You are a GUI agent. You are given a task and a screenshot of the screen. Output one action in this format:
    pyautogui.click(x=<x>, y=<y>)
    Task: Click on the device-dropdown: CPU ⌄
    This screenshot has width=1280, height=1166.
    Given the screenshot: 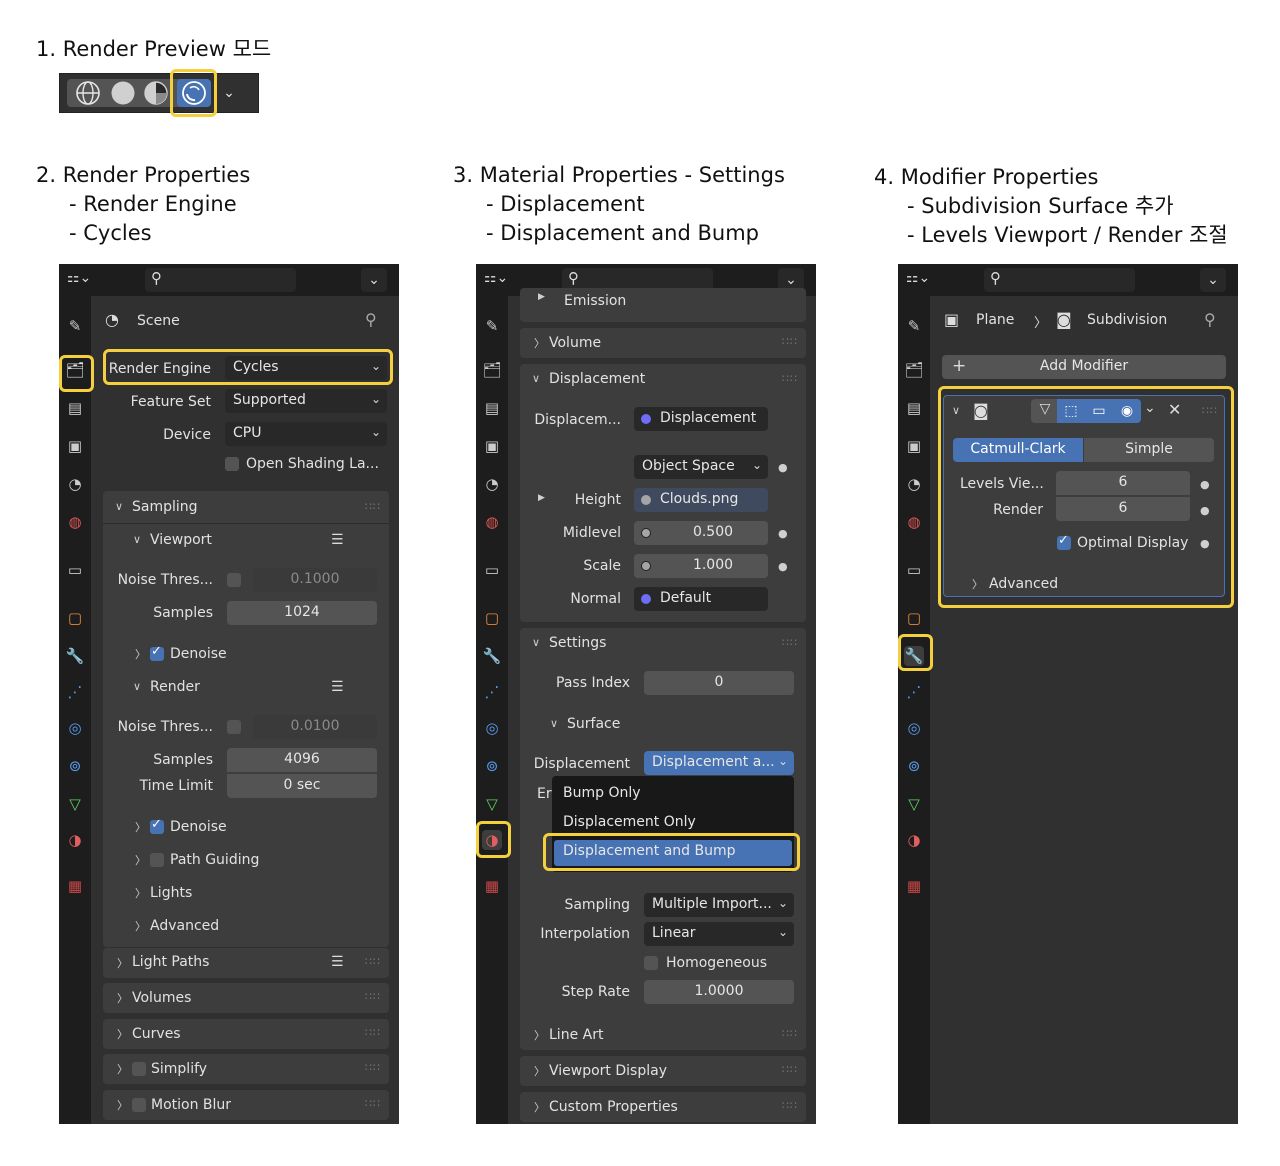 What is the action you would take?
    pyautogui.click(x=306, y=434)
    